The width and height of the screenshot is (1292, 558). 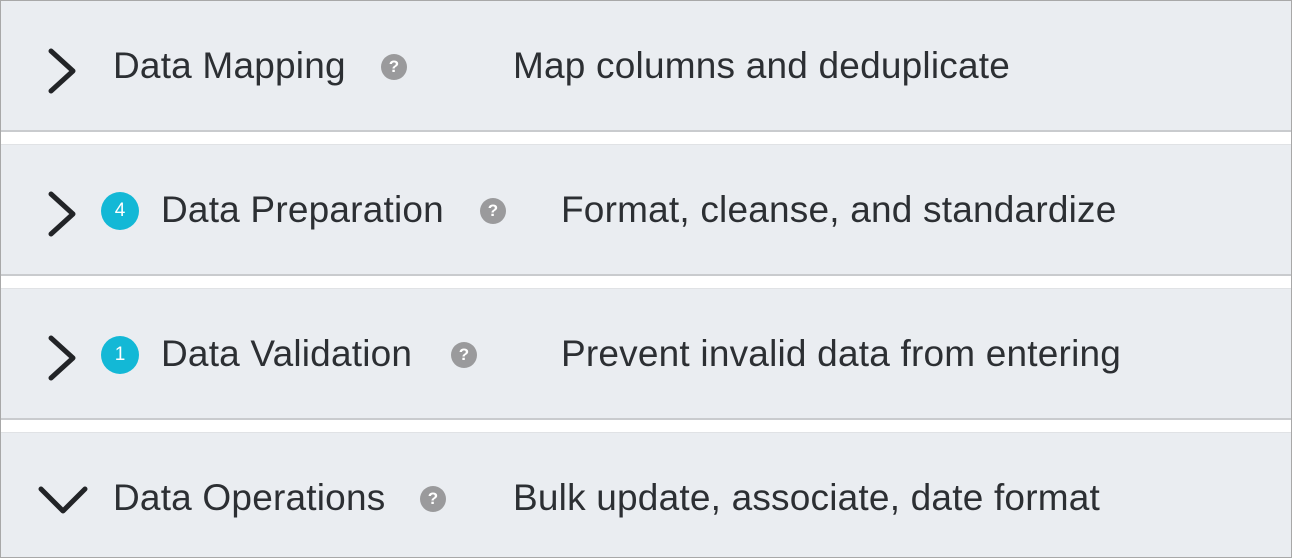 I want to click on section-description: Bulk update, associate, date format, so click(x=807, y=497).